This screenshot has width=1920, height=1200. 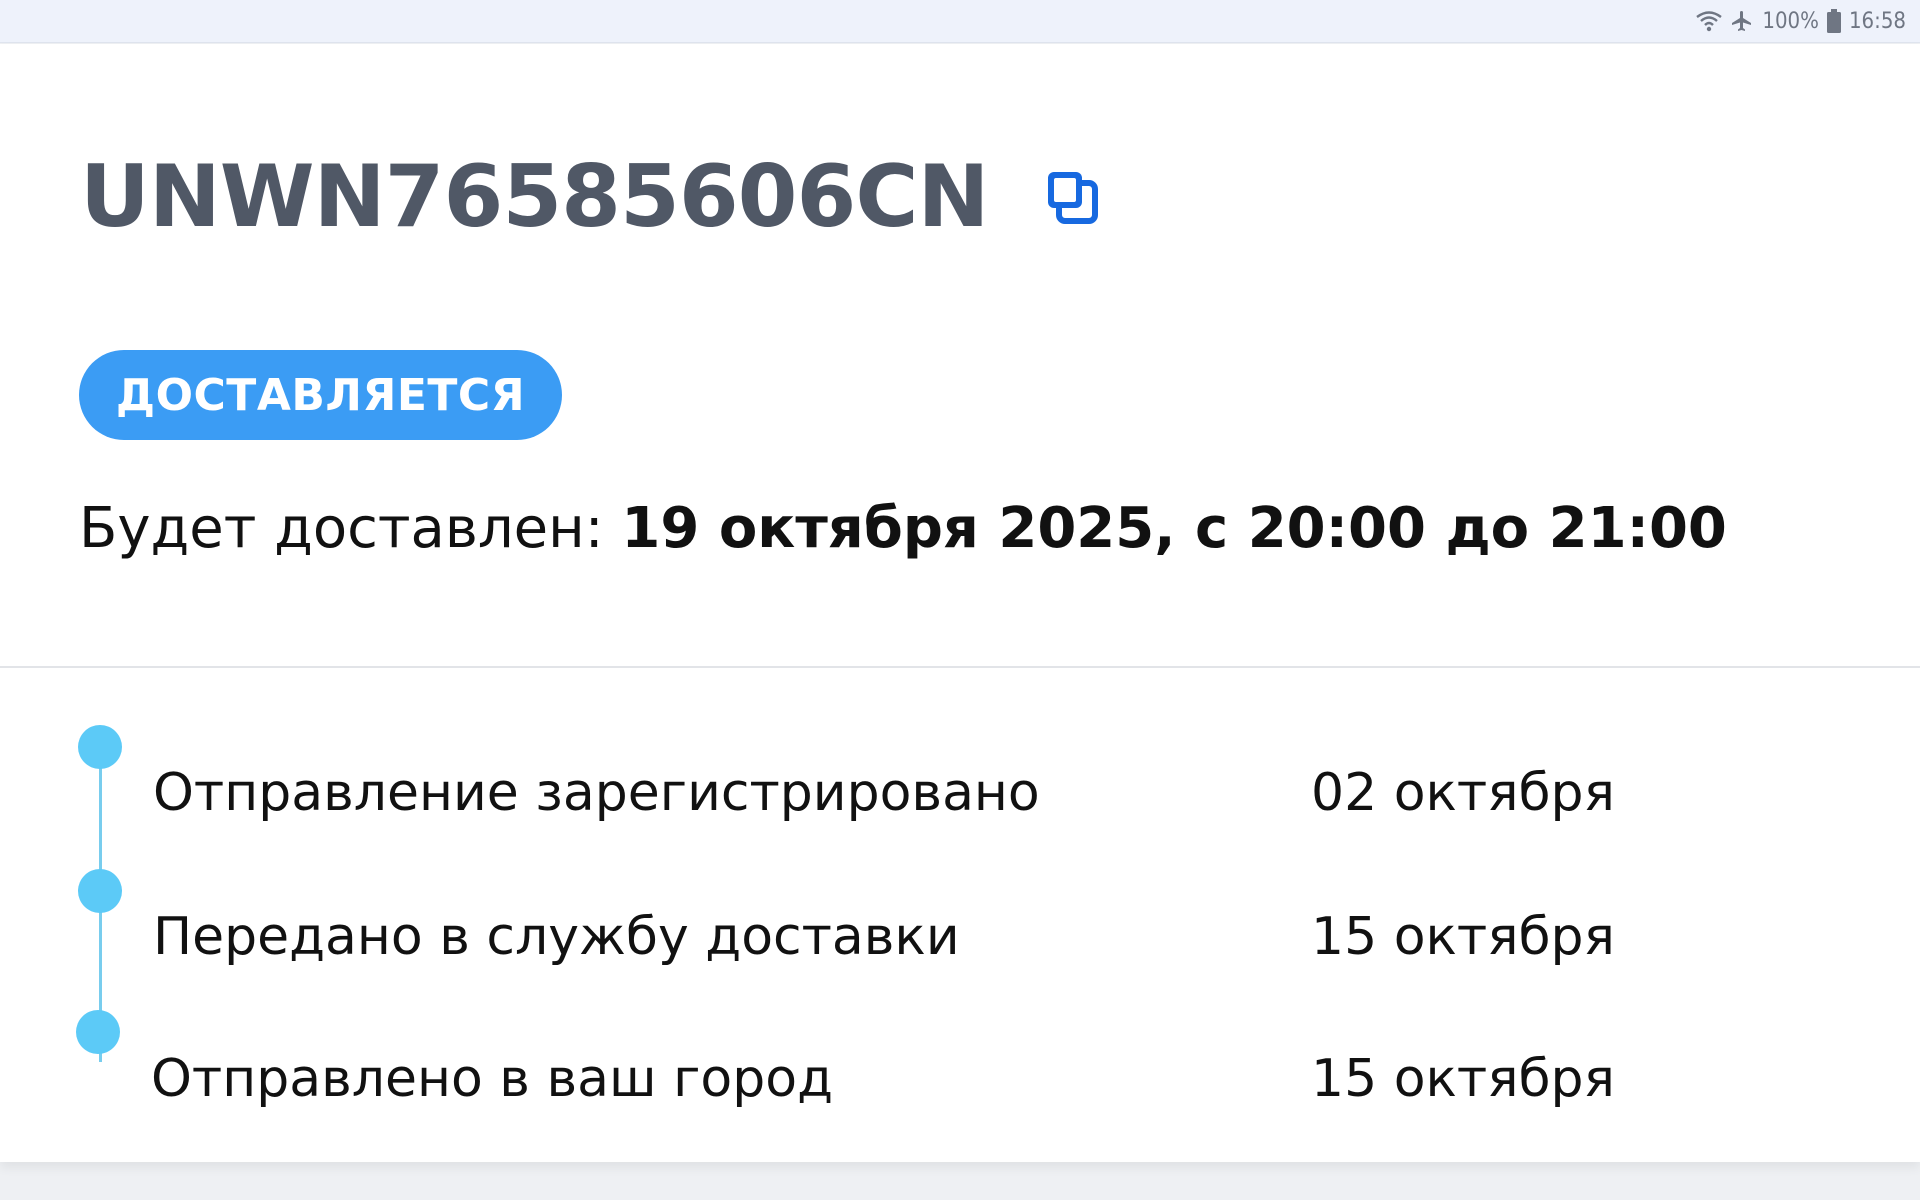 What do you see at coordinates (590, 197) in the screenshot?
I see `tracking-header: UNWN76585606CN` at bounding box center [590, 197].